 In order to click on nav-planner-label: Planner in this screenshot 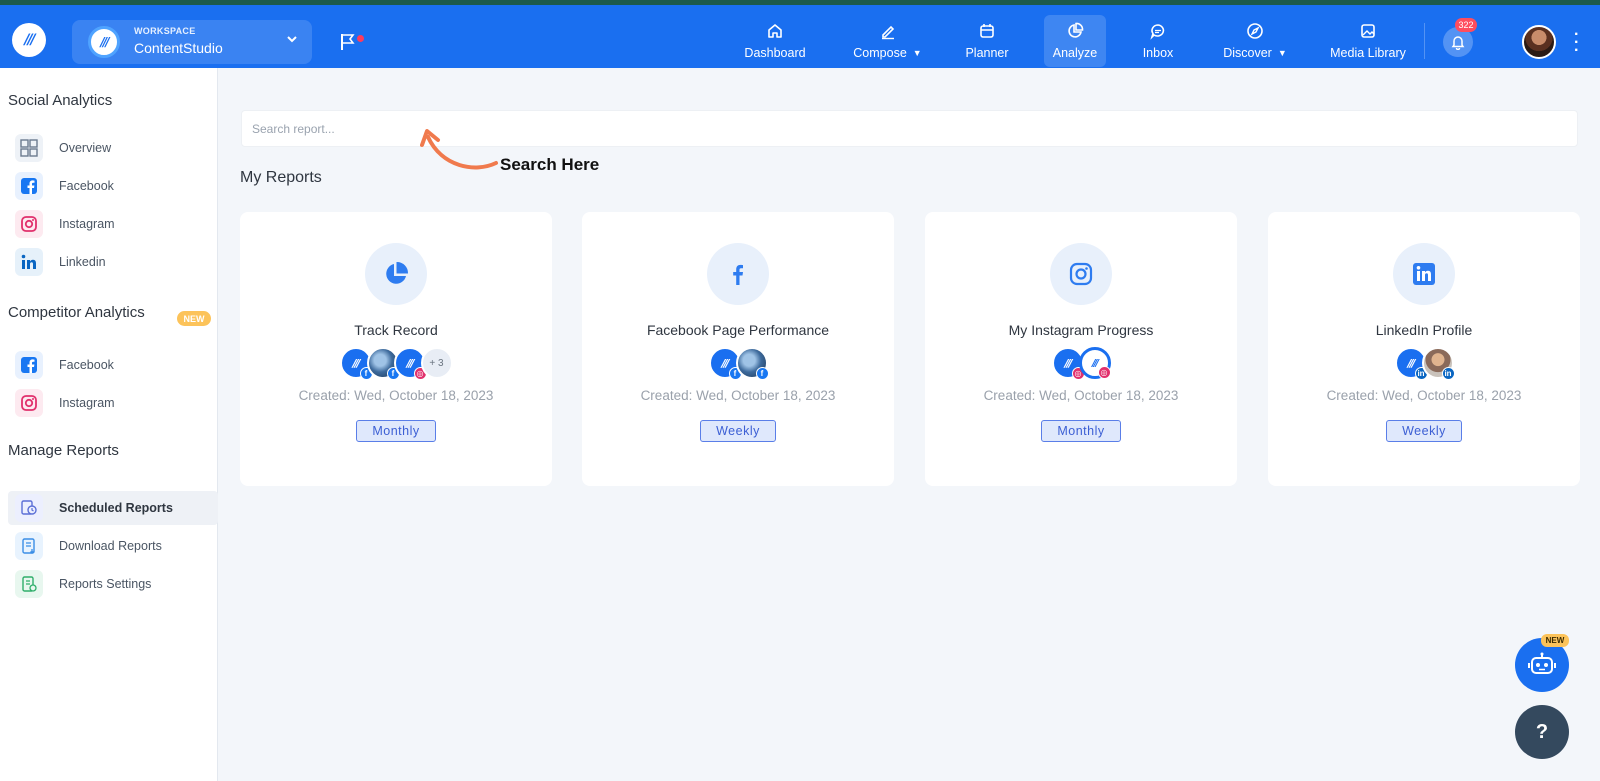, I will do `click(987, 53)`.